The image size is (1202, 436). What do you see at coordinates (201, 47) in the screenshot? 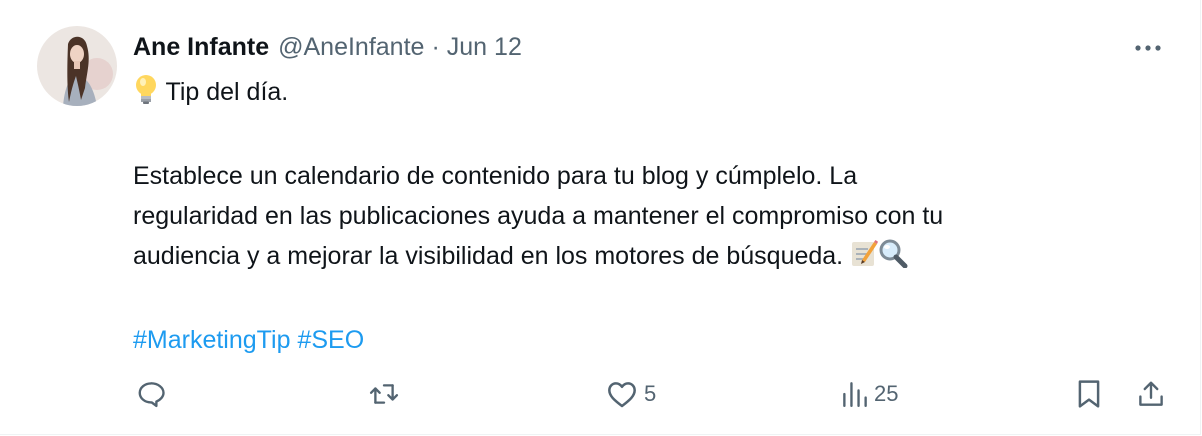
I see `author-name: Ane Infante` at bounding box center [201, 47].